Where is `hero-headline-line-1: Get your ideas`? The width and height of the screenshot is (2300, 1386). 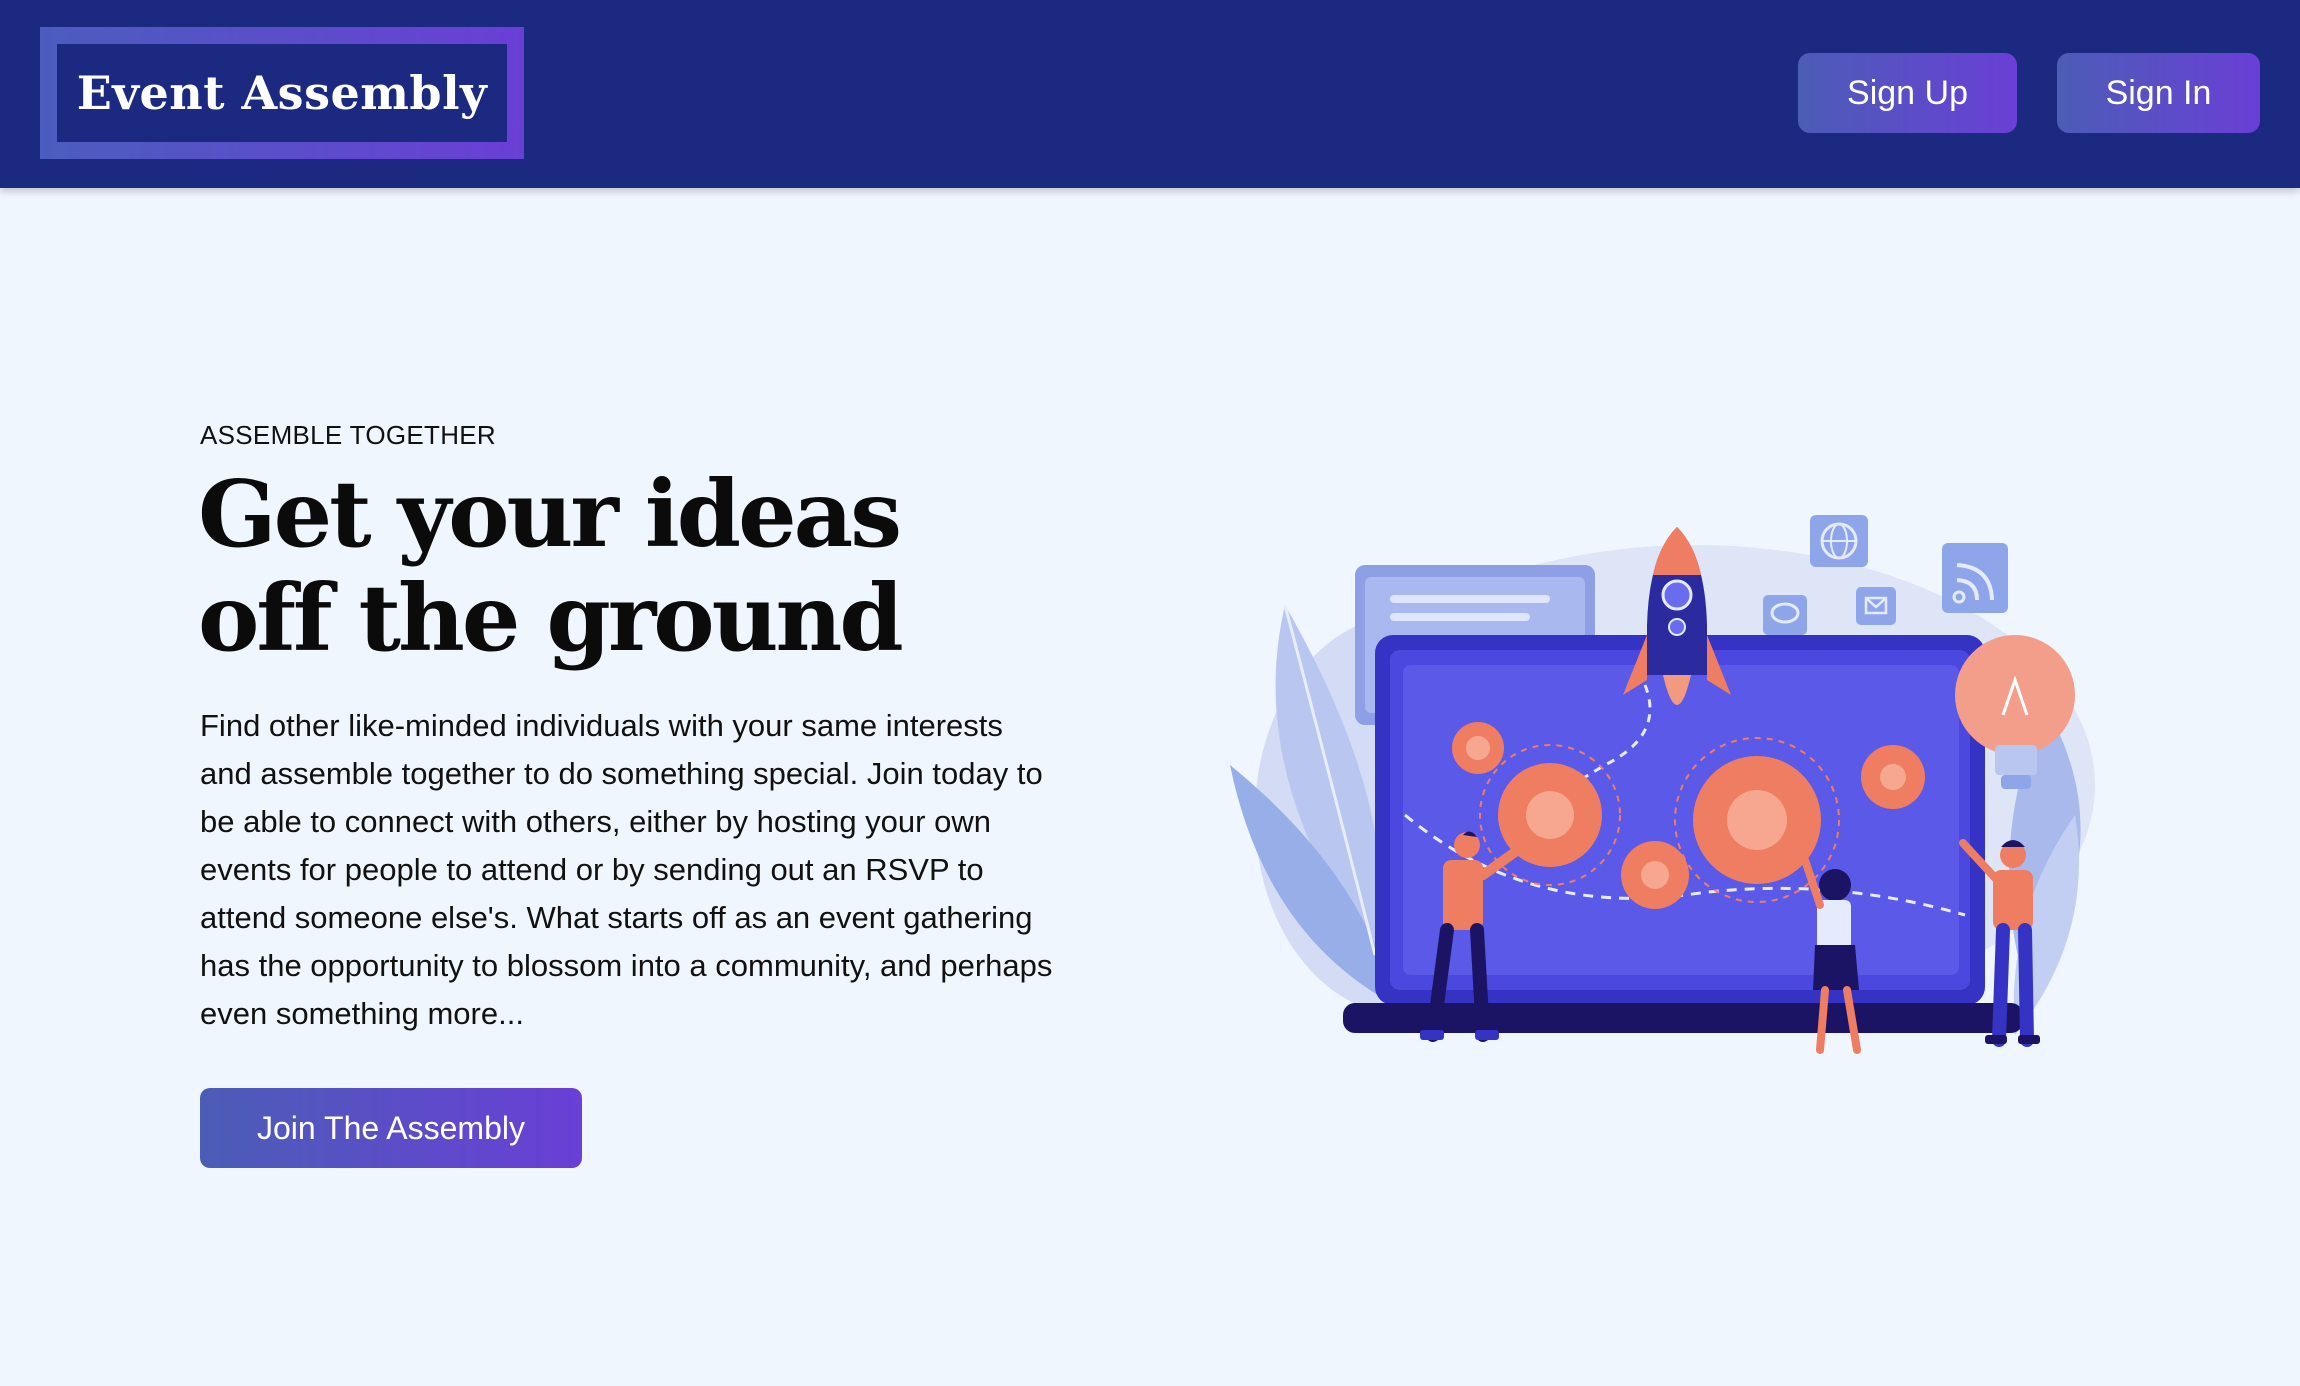
hero-headline-line-1: Get your ideas is located at coordinates (550, 514).